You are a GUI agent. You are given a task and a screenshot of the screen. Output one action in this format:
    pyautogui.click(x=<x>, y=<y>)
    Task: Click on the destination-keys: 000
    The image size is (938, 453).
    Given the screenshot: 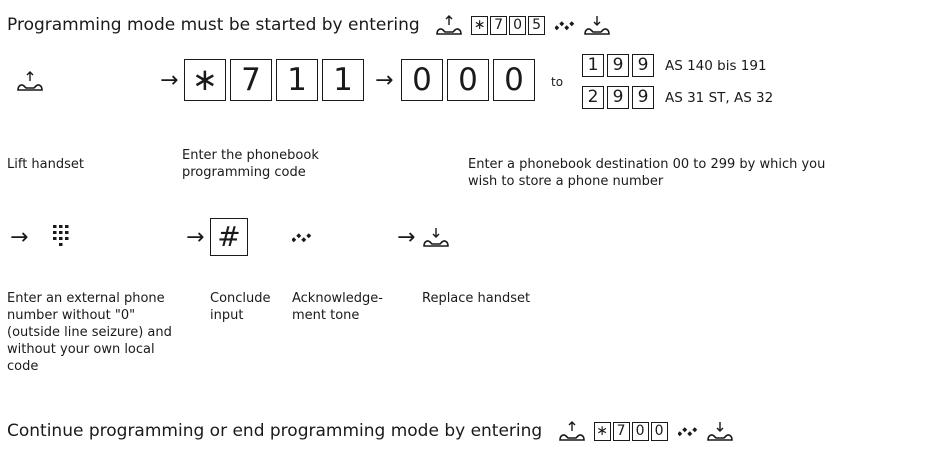 What is the action you would take?
    pyautogui.click(x=470, y=80)
    